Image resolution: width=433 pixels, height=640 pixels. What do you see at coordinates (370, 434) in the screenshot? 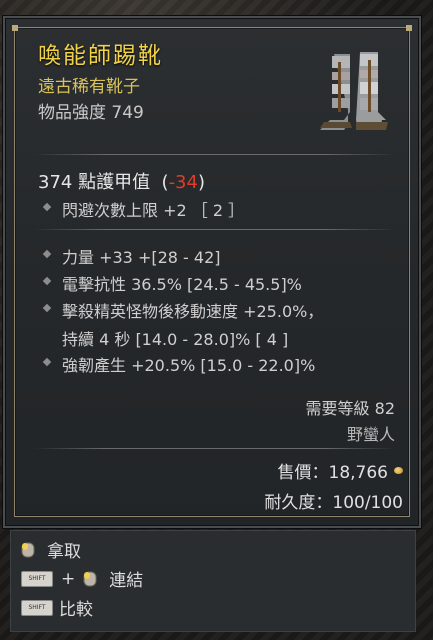
I see `required-class: 野蠻人` at bounding box center [370, 434].